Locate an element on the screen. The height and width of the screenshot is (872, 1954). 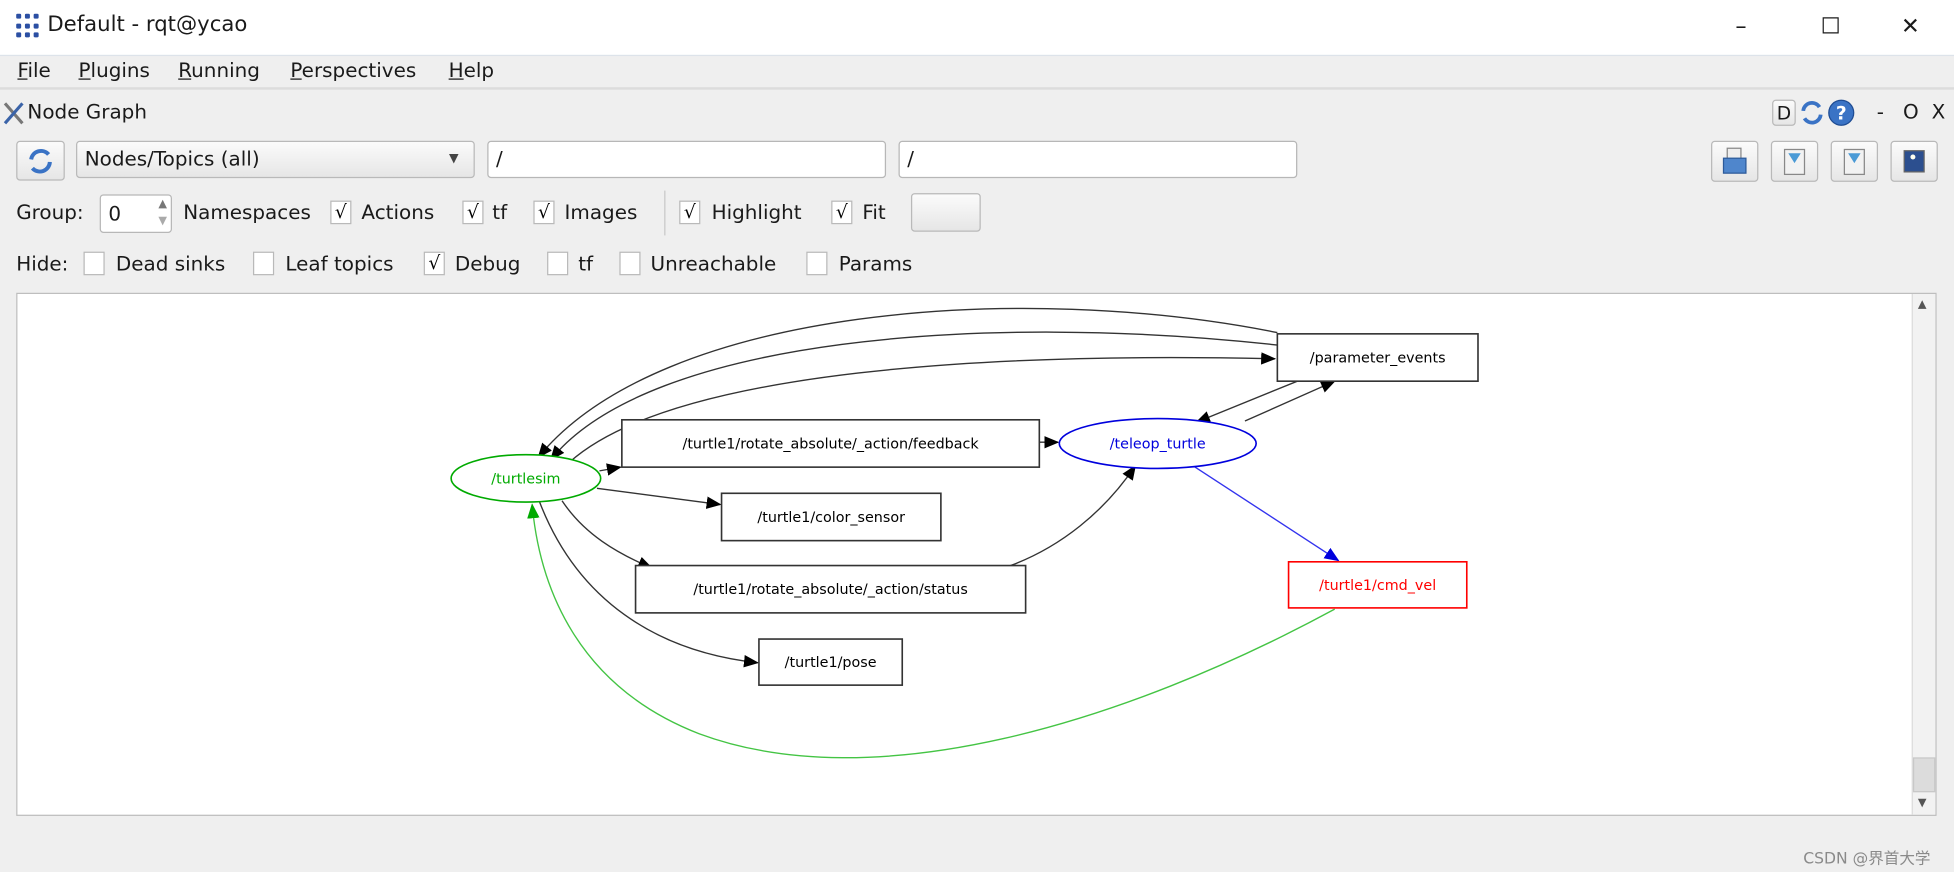
load-dot-button is located at coordinates (1735, 161).